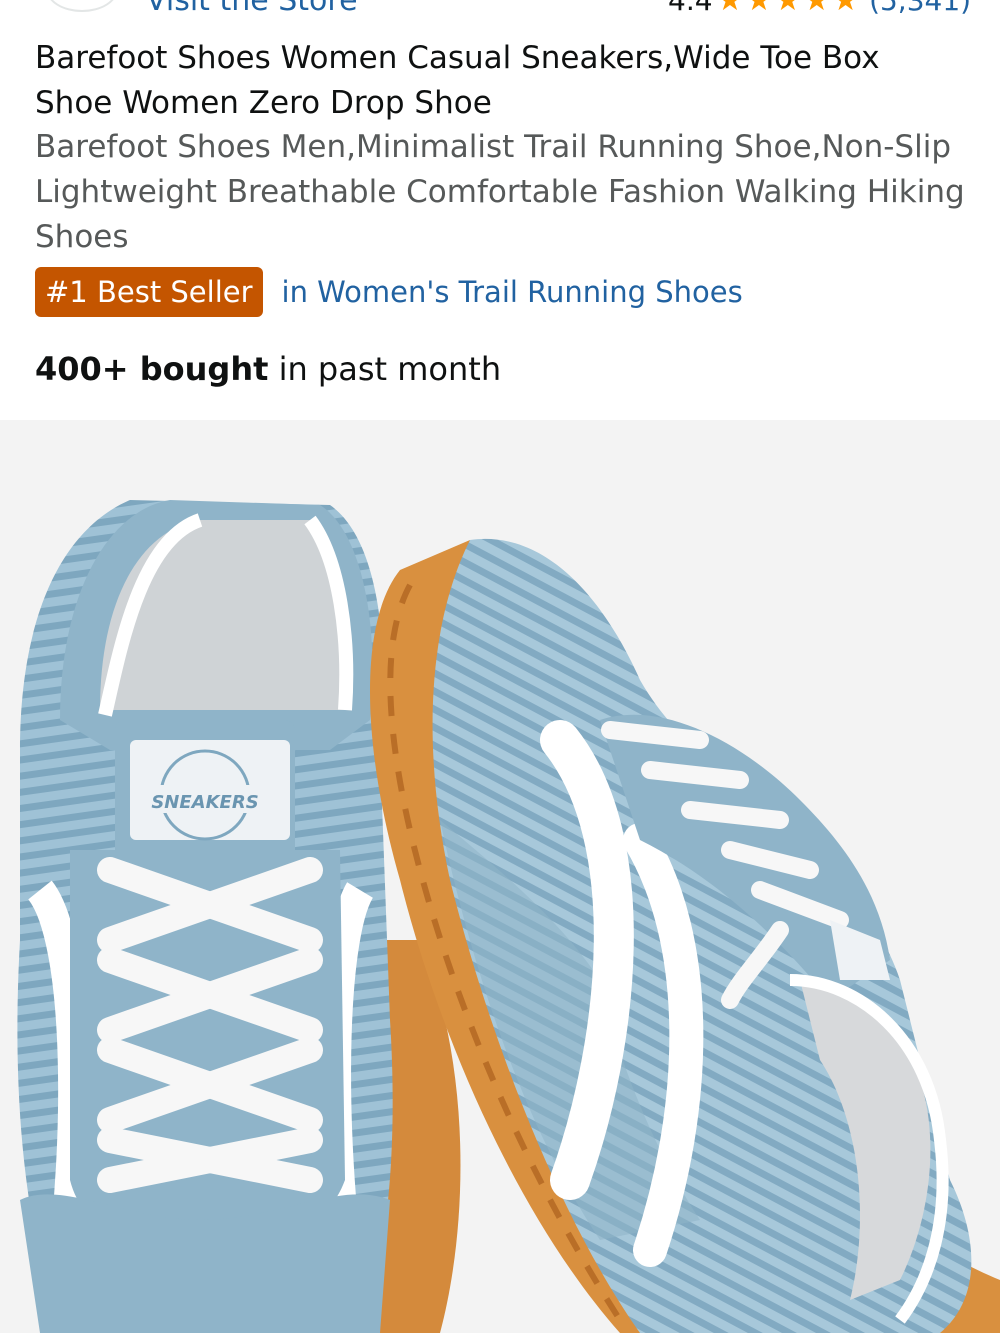 The width and height of the screenshot is (1000, 1333). What do you see at coordinates (385, 369) in the screenshot?
I see `bought-suffix: in past month` at bounding box center [385, 369].